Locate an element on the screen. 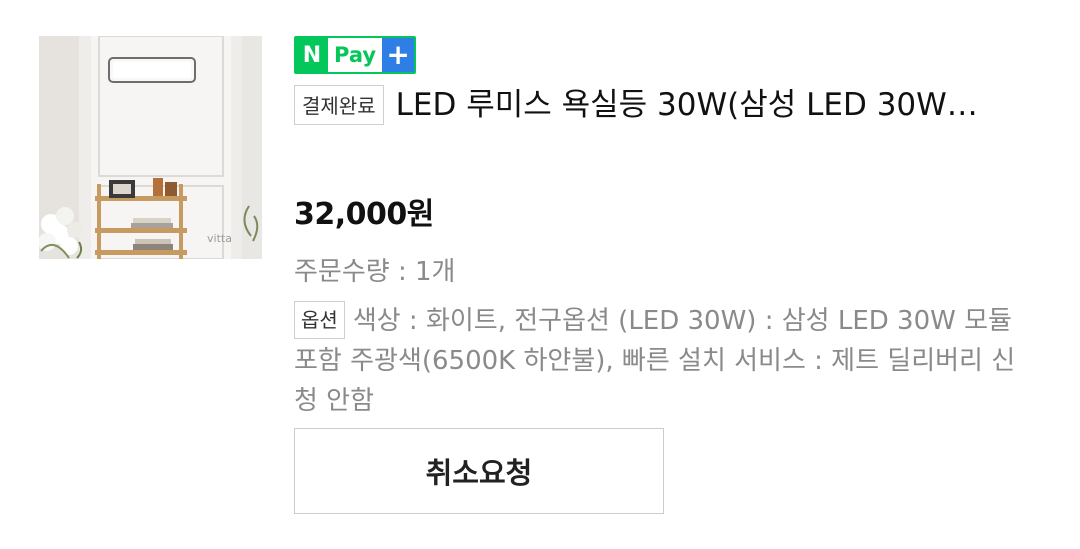  order-status-badge: 결제완료 is located at coordinates (339, 105).